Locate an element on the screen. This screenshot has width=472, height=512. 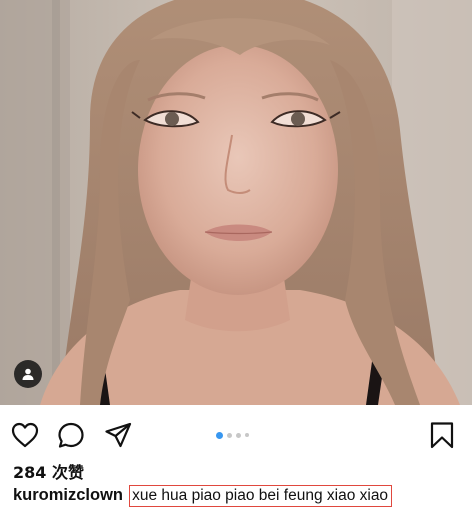
post-action-bar is located at coordinates (236, 434).